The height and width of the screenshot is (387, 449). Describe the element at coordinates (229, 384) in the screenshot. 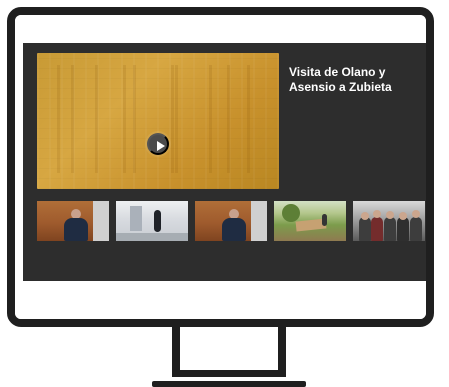

I see `monitor-stand-base` at that location.